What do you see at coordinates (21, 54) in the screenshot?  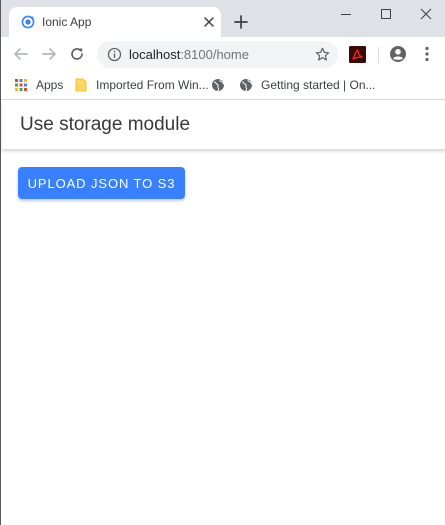 I see `arrow-left-icon` at bounding box center [21, 54].